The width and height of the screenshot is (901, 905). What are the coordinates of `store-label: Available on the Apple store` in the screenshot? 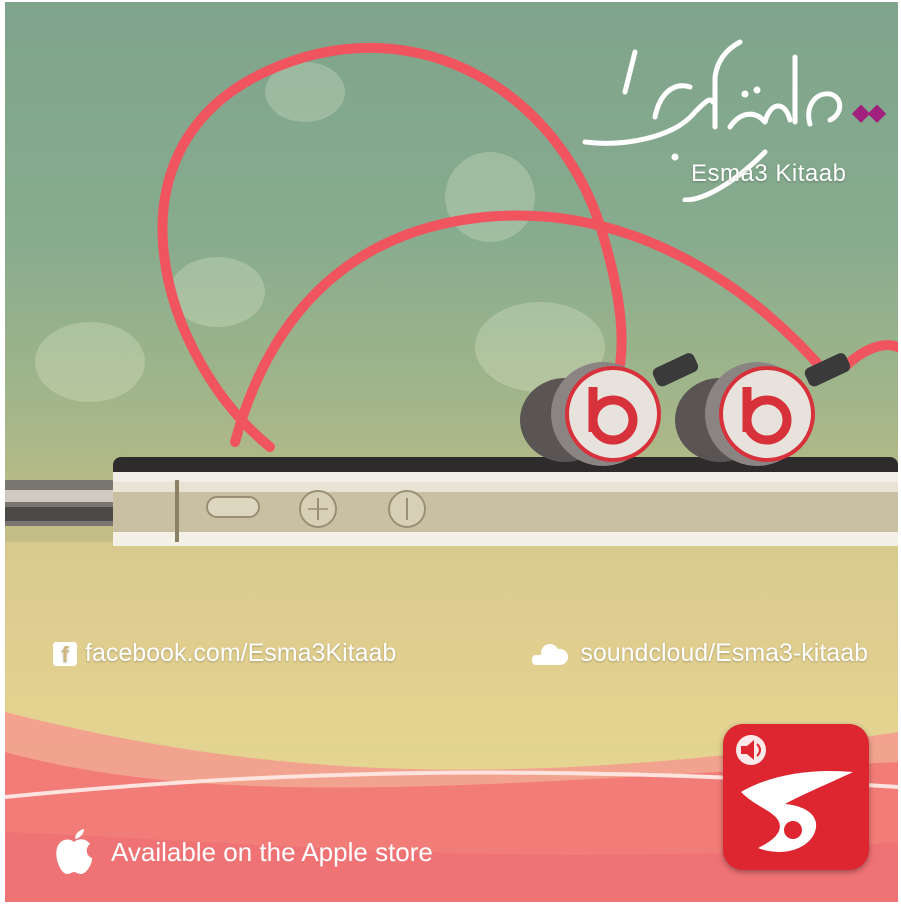 It's located at (272, 851).